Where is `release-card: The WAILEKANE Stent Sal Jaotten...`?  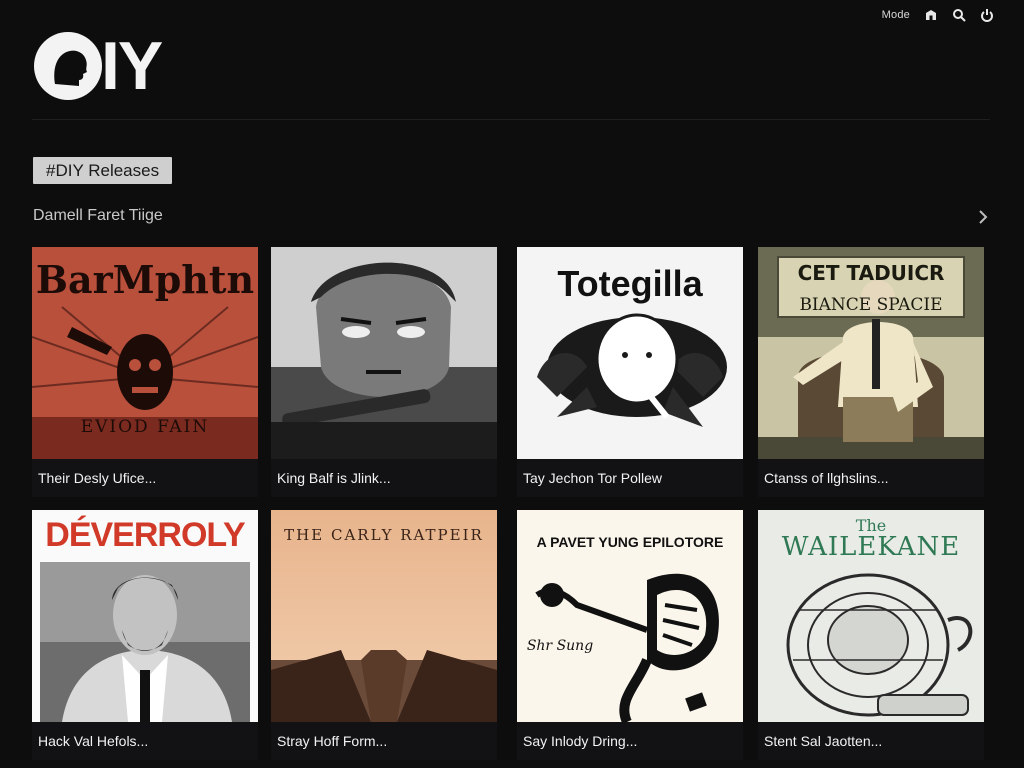
release-card: The WAILEKANE Stent Sal Jaotten... is located at coordinates (871, 635).